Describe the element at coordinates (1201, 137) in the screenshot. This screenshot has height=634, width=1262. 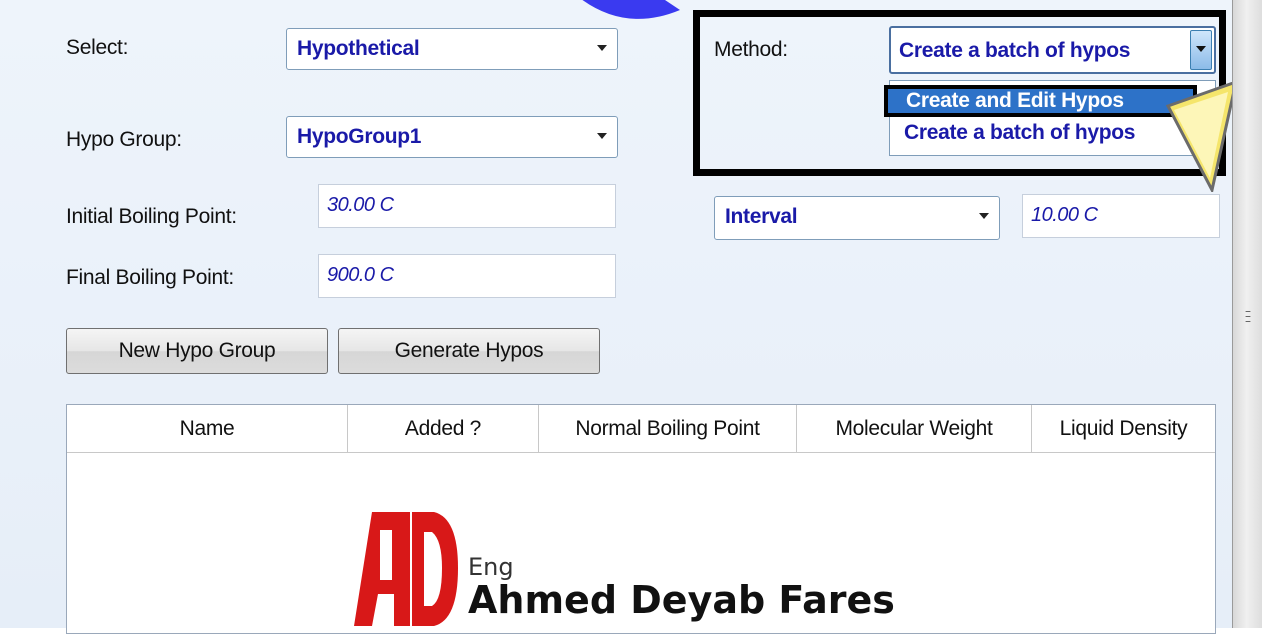
I see `pointer-arrow-icon` at that location.